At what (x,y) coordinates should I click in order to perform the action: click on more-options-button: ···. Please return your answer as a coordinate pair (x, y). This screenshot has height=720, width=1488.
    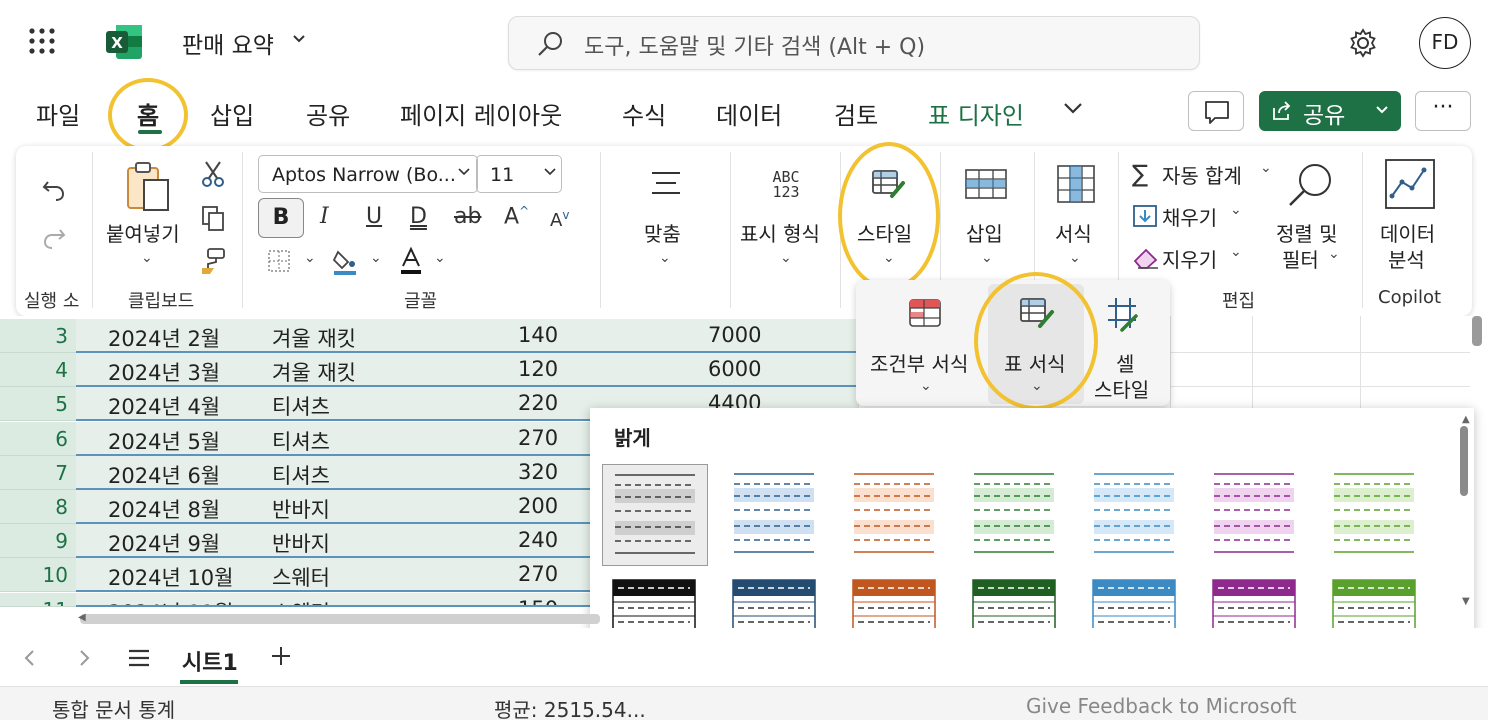
    Looking at the image, I should click on (1443, 111).